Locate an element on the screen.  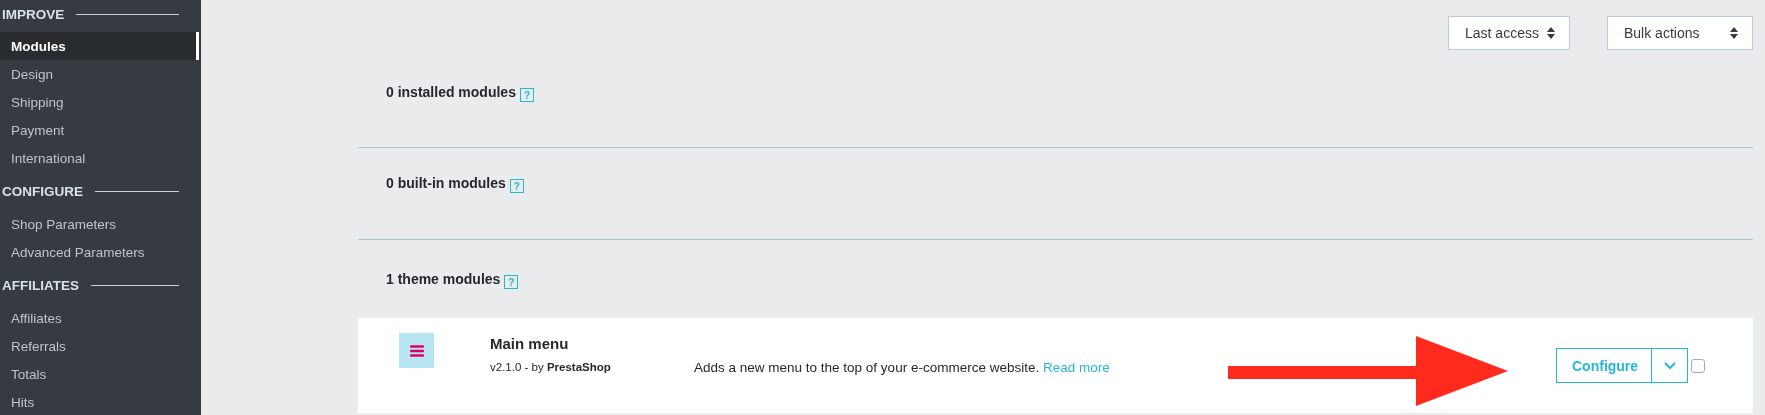
arrow-icon is located at coordinates (1368, 371).